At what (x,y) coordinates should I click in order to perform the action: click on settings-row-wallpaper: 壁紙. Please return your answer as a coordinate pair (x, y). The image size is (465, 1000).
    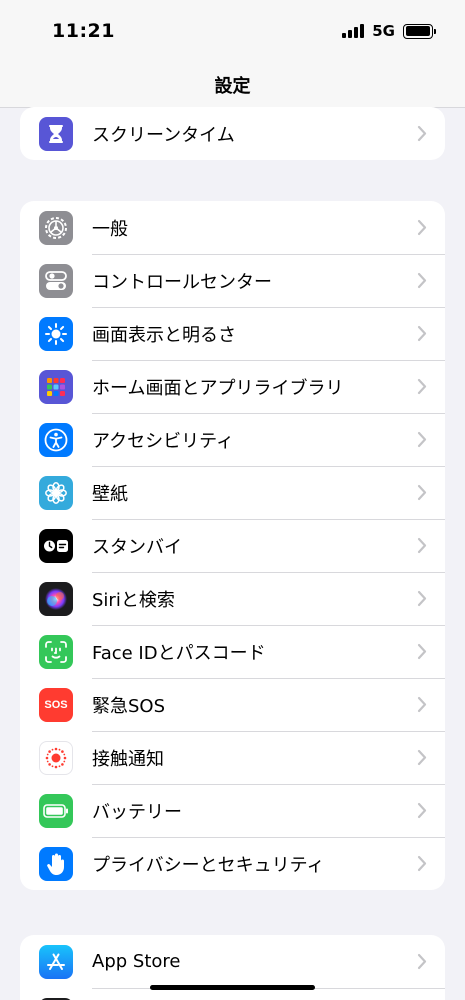
    Looking at the image, I should click on (232, 492).